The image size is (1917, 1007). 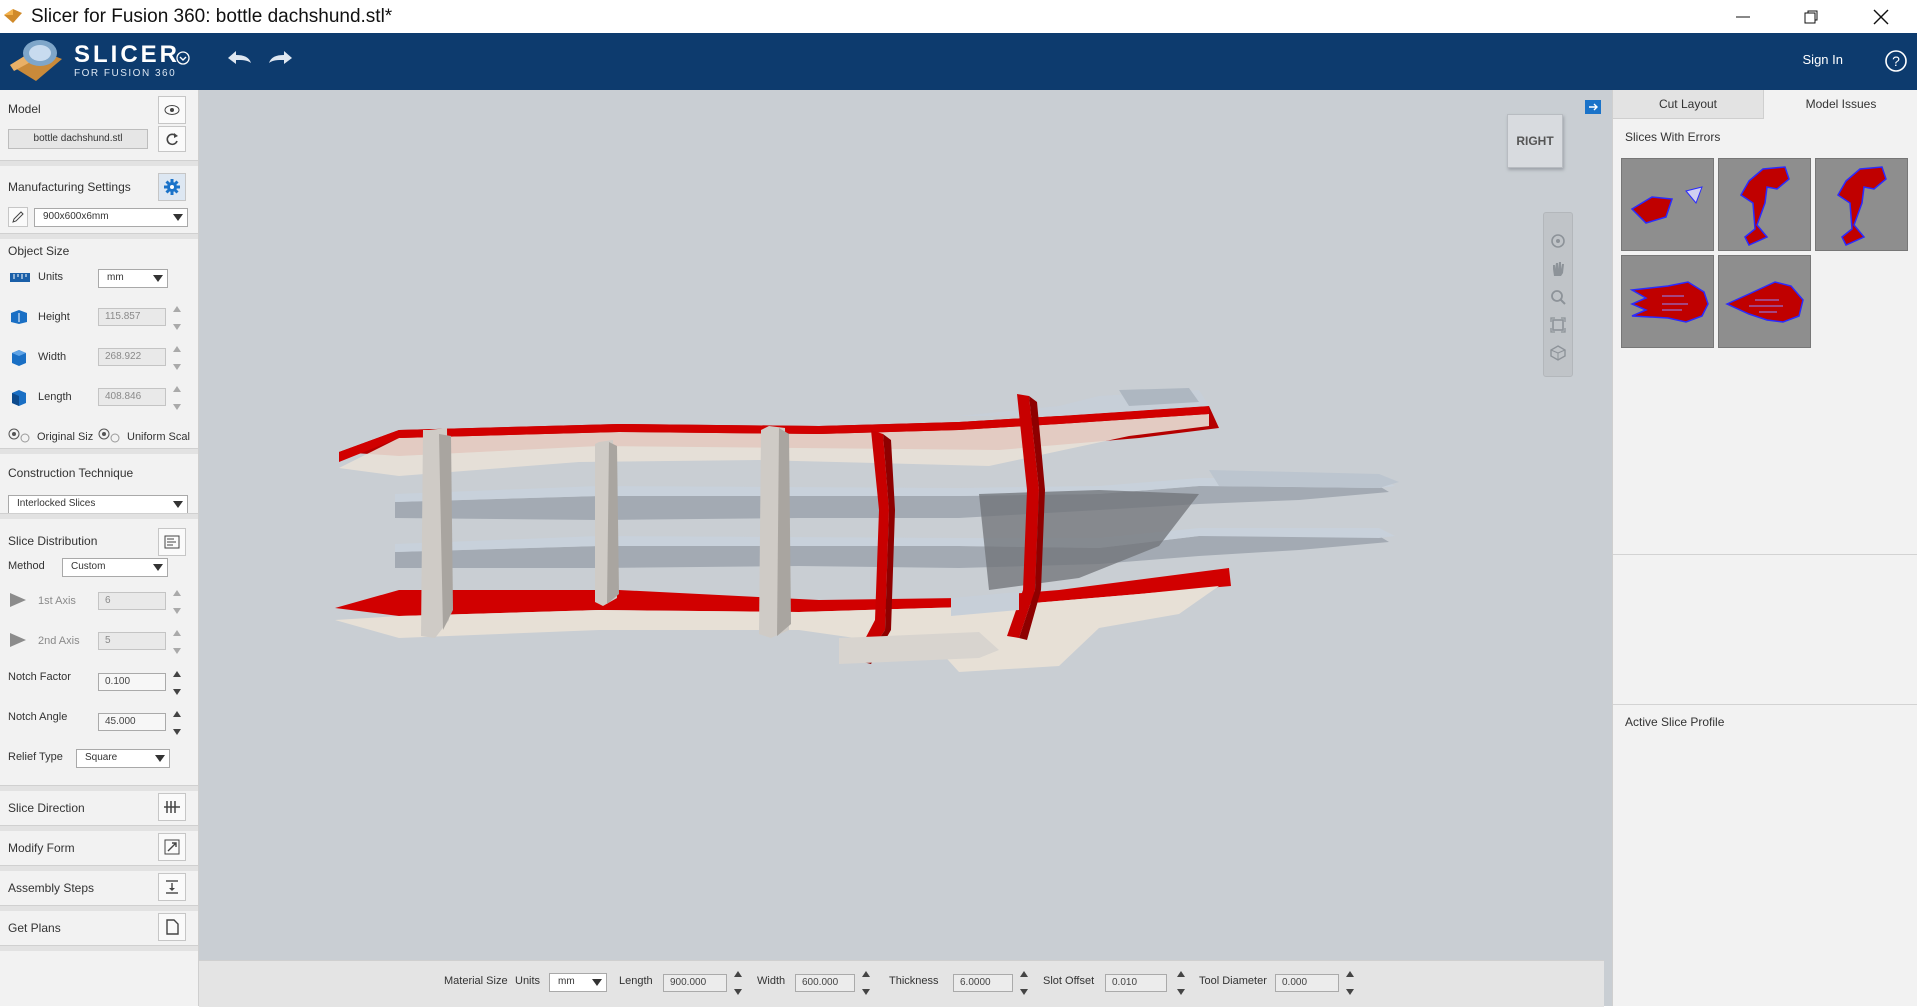 What do you see at coordinates (865, 983) in the screenshot?
I see `material-width-stepper` at bounding box center [865, 983].